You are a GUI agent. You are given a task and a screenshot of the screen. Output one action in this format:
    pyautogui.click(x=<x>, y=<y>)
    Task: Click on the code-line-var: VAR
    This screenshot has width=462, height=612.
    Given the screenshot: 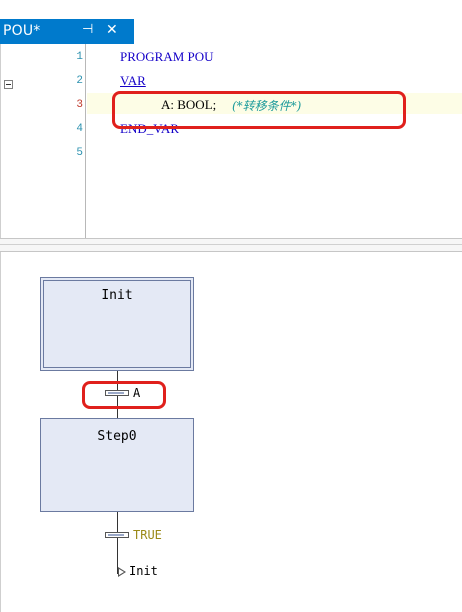 What is the action you would take?
    pyautogui.click(x=133, y=80)
    